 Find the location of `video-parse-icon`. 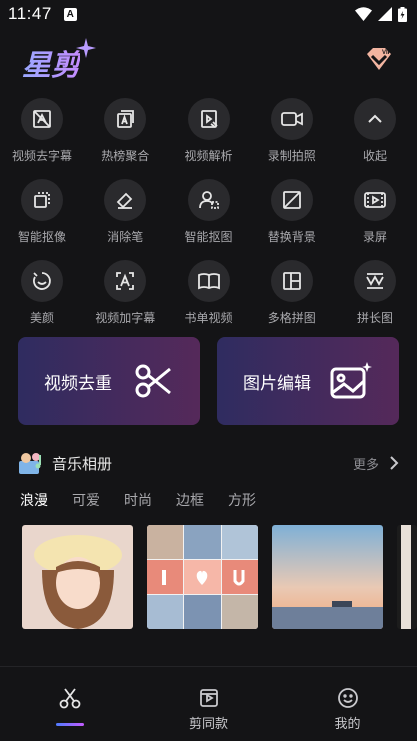

video-parse-icon is located at coordinates (209, 119).